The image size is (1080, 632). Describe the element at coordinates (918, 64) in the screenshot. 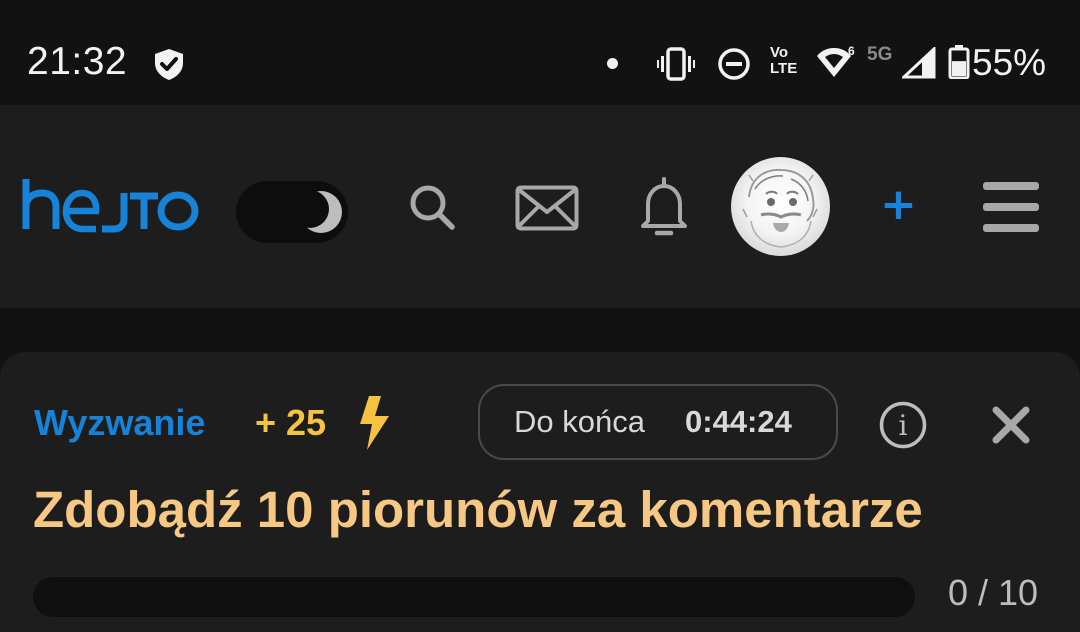

I see `signal-icon` at that location.